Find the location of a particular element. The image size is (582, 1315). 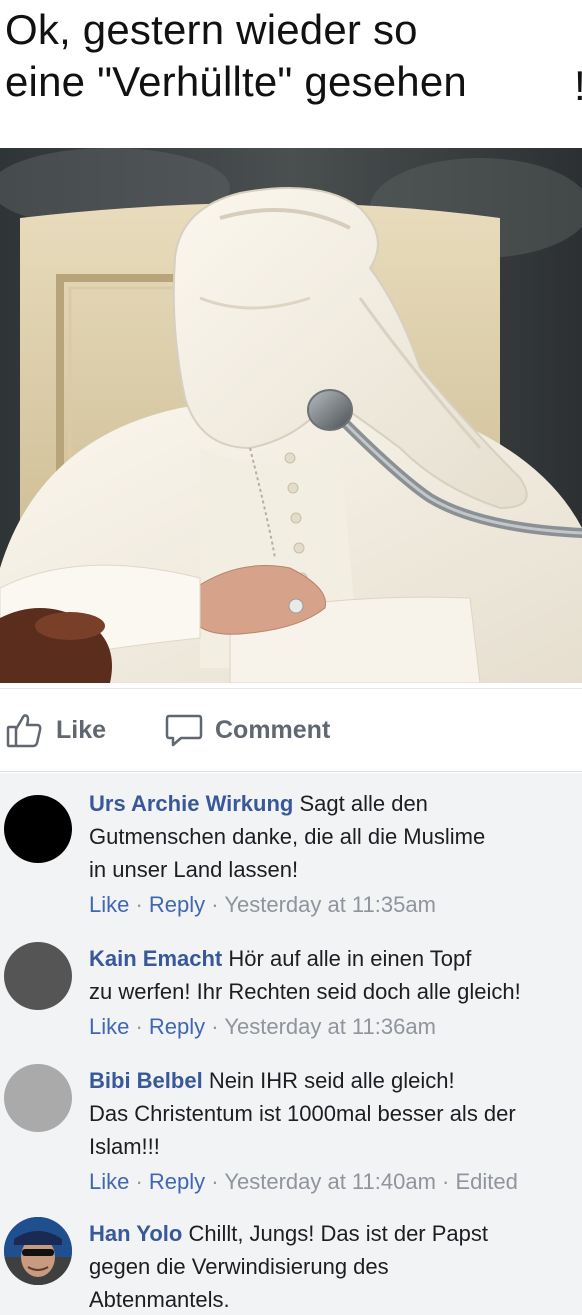

comment-text: Hör auf alle in einen Topf is located at coordinates (350, 958).